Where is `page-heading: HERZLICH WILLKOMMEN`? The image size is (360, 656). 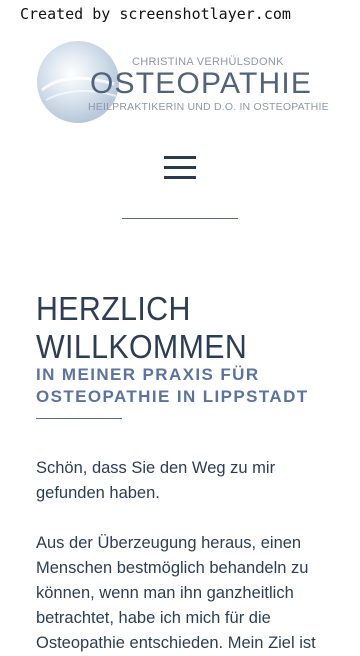
page-heading: HERZLICH WILLKOMMEN is located at coordinates (141, 328).